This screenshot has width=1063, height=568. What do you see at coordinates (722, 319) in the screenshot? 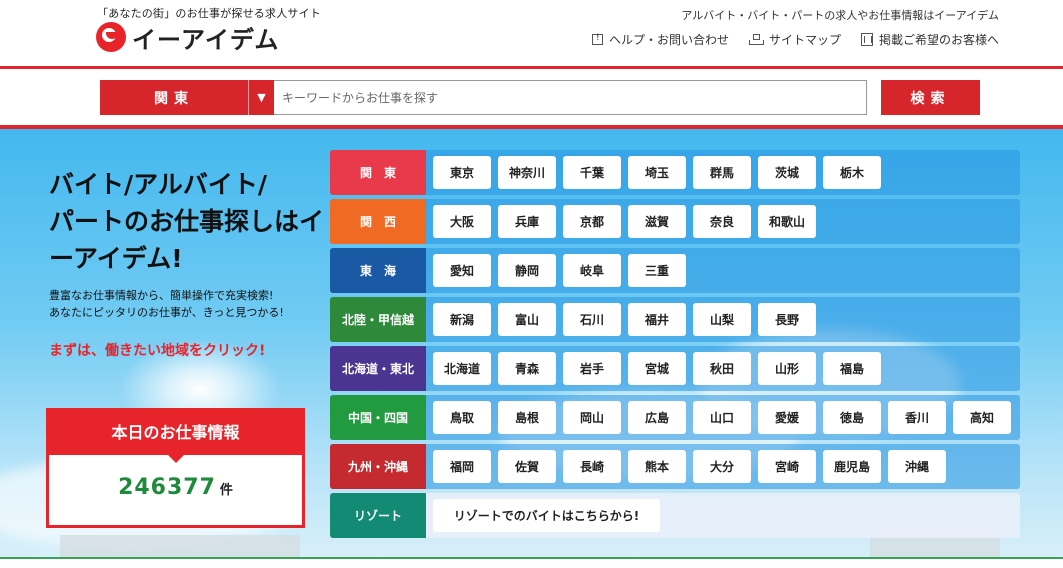
I see `prefecture-button: 山梨` at bounding box center [722, 319].